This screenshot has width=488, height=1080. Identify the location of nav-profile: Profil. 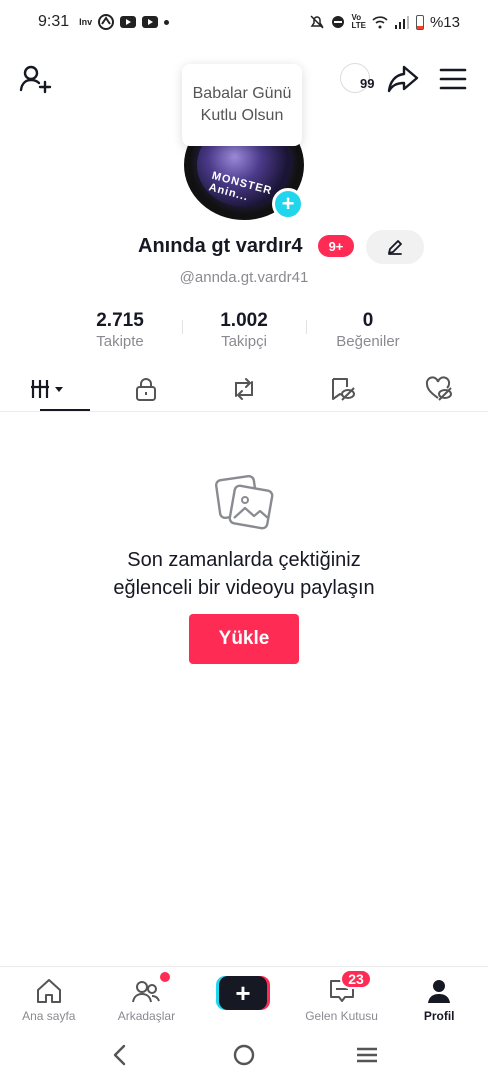
(439, 996).